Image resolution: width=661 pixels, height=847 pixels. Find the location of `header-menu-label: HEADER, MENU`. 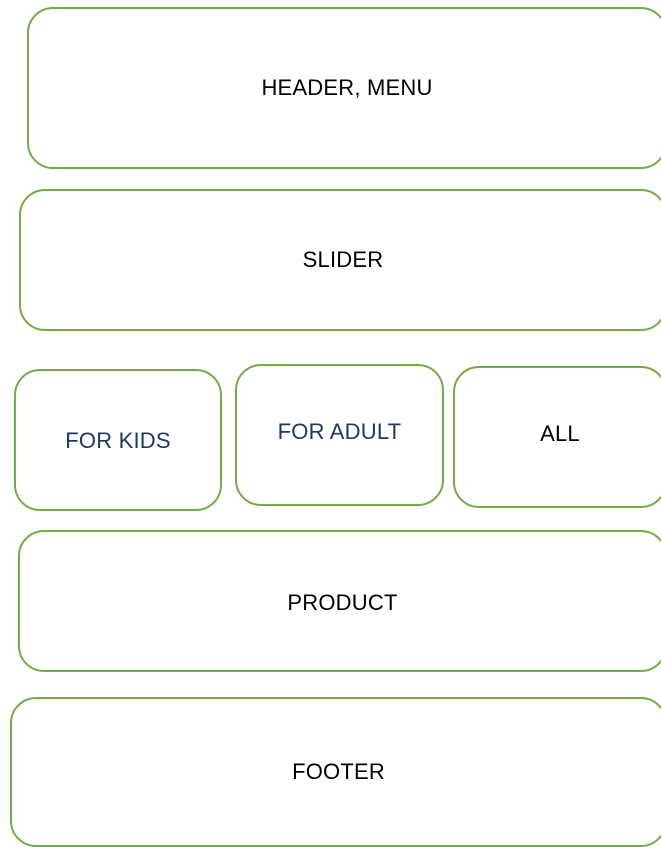

header-menu-label: HEADER, MENU is located at coordinates (347, 87).